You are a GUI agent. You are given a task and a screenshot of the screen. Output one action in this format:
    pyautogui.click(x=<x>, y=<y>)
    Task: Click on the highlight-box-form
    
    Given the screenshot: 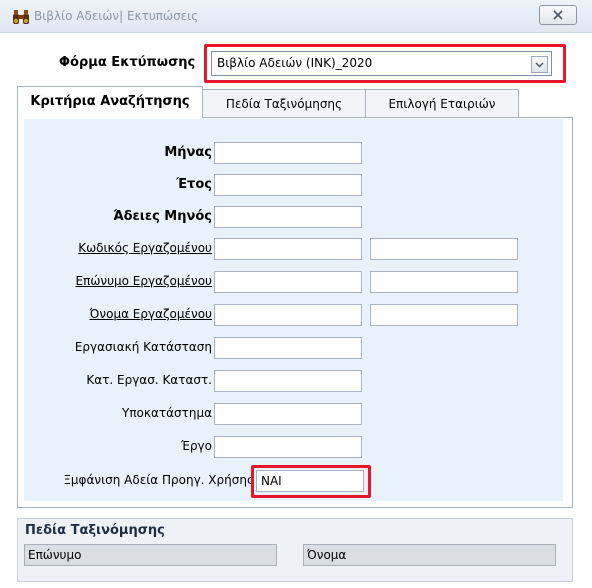 What is the action you would take?
    pyautogui.click(x=385, y=63)
    